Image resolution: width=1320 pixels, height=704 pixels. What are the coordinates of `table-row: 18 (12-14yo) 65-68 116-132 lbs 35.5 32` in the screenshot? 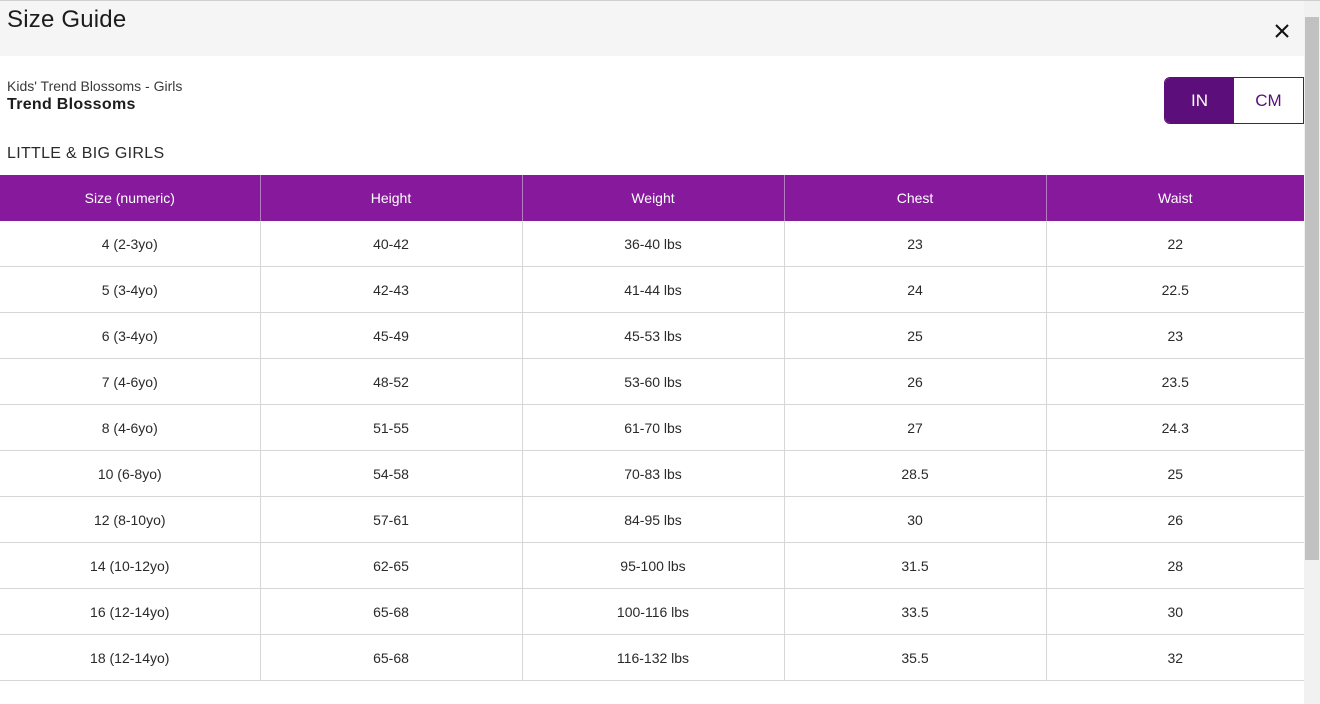 It's located at (652, 657).